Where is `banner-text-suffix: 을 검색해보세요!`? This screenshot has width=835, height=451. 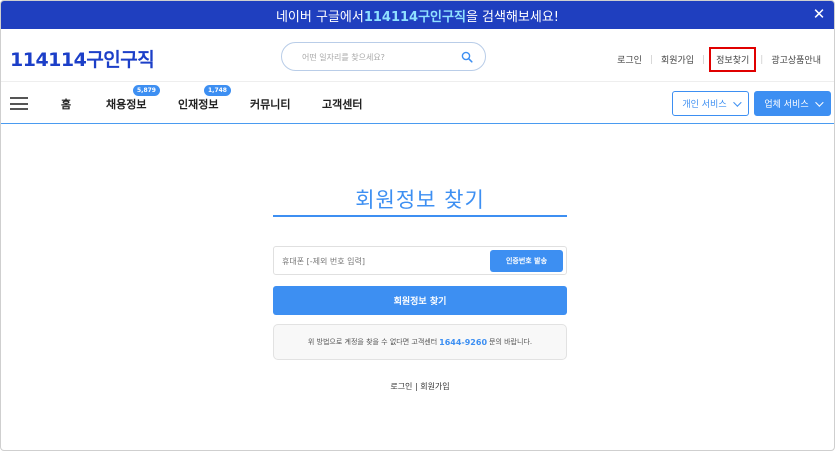 banner-text-suffix: 을 검색해보세요! is located at coordinates (512, 17).